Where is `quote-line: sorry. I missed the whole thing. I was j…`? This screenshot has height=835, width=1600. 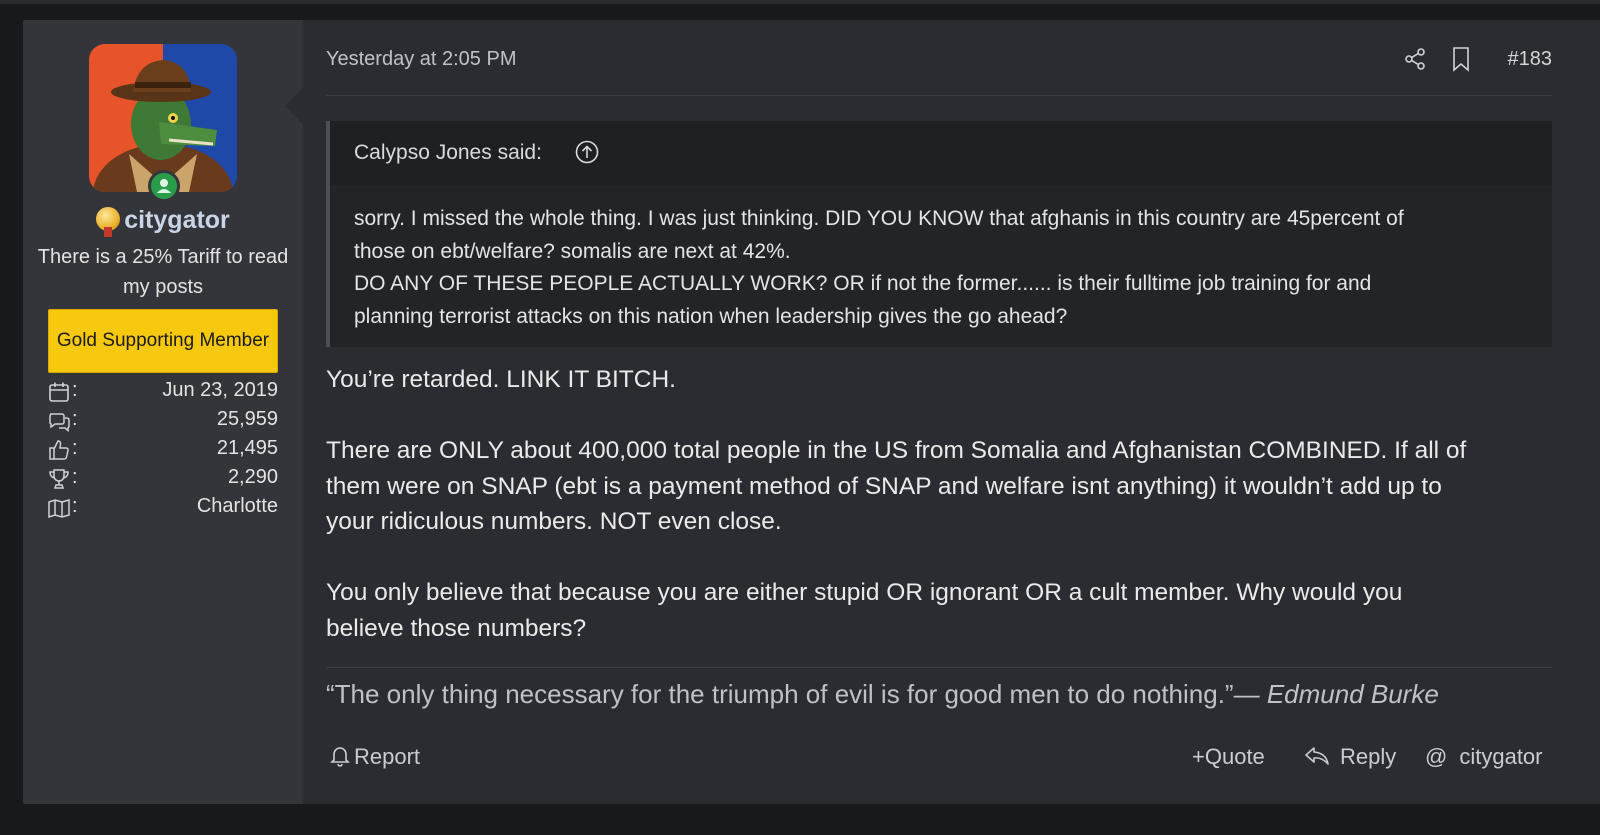 quote-line: sorry. I missed the whole thing. I was j… is located at coordinates (879, 218).